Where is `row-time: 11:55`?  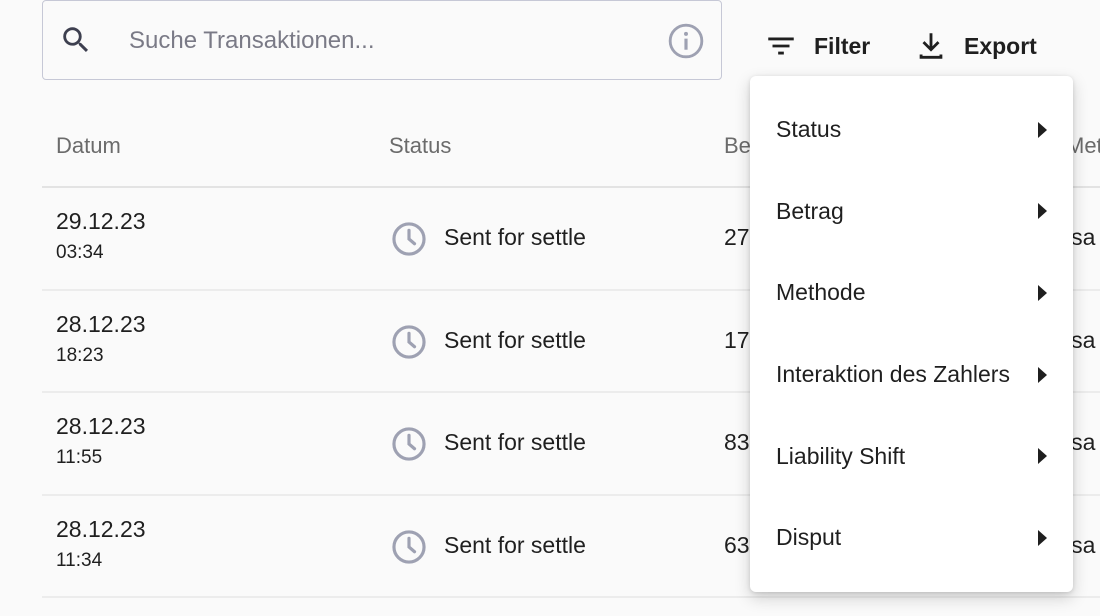
row-time: 11:55 is located at coordinates (79, 457).